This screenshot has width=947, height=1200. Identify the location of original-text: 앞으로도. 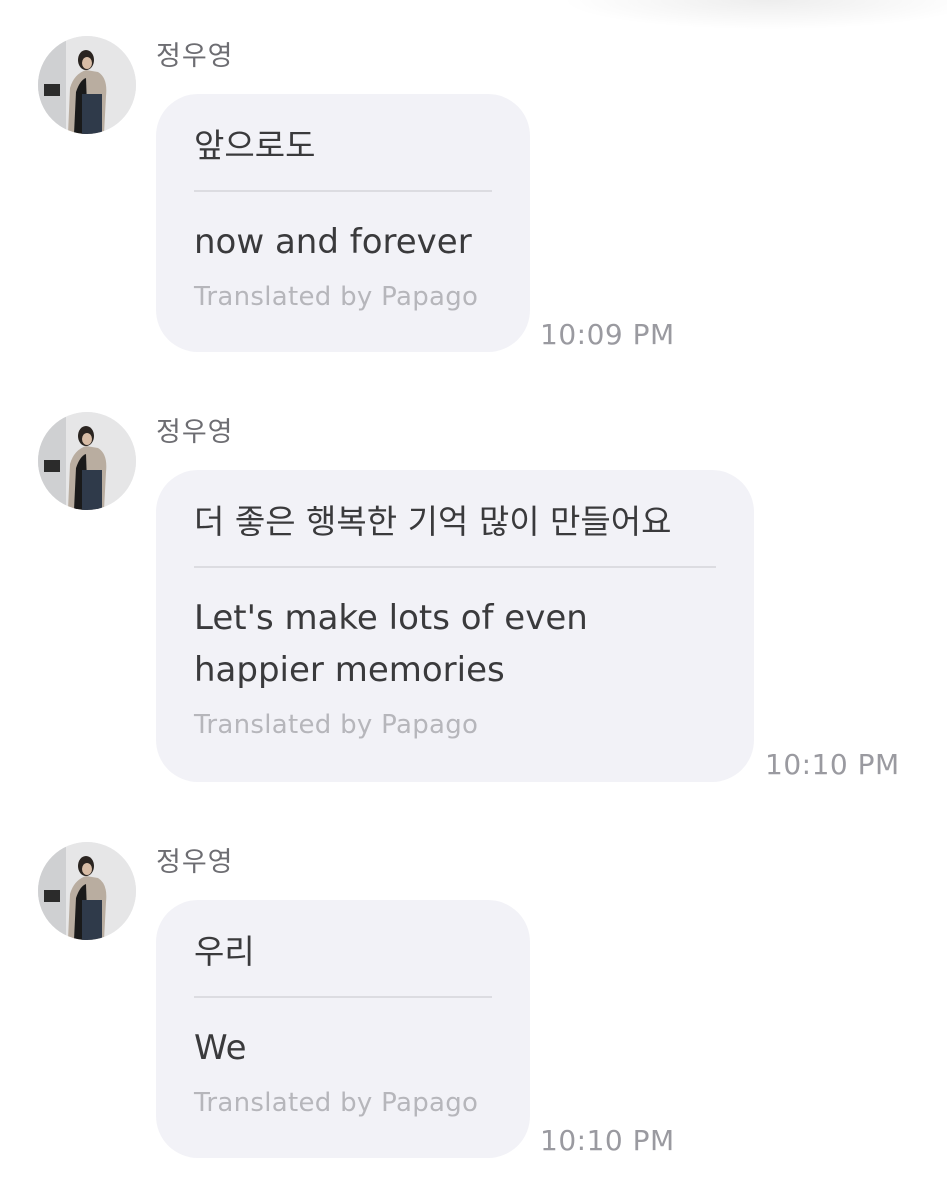
(255, 145).